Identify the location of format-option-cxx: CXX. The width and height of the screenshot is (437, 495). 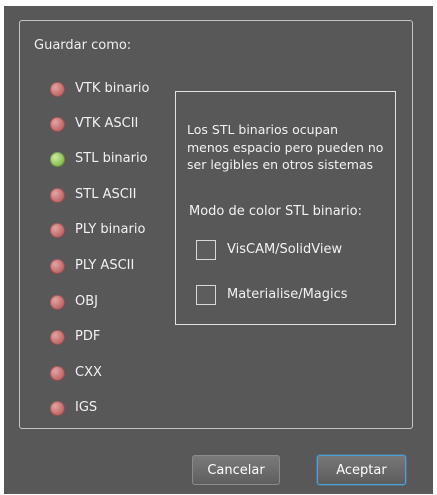
(76, 373).